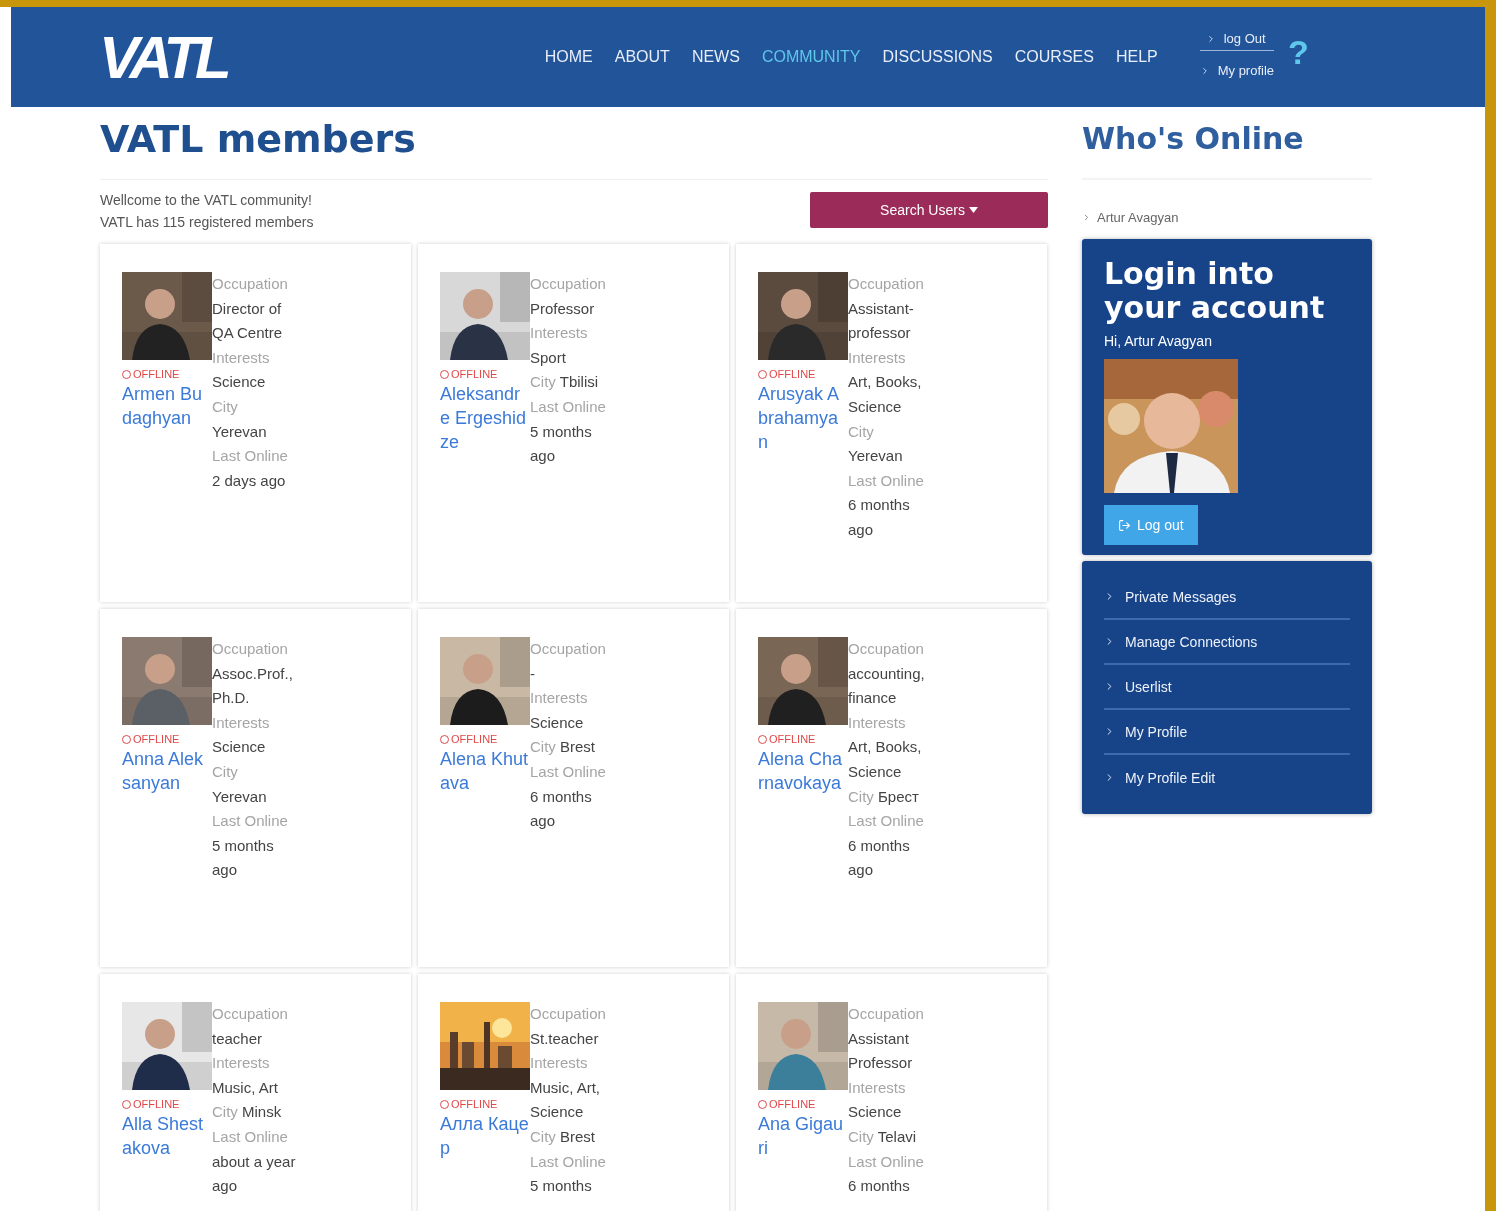  I want to click on menu-item: My Profile, so click(1227, 732).